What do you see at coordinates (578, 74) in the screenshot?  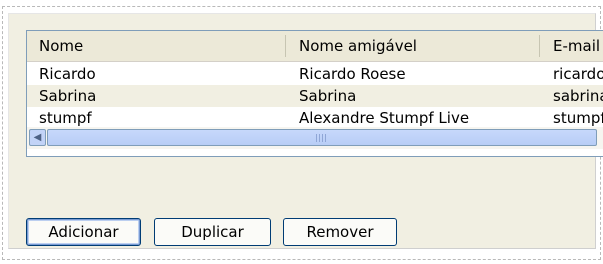 I see `cell-email: ricardo` at bounding box center [578, 74].